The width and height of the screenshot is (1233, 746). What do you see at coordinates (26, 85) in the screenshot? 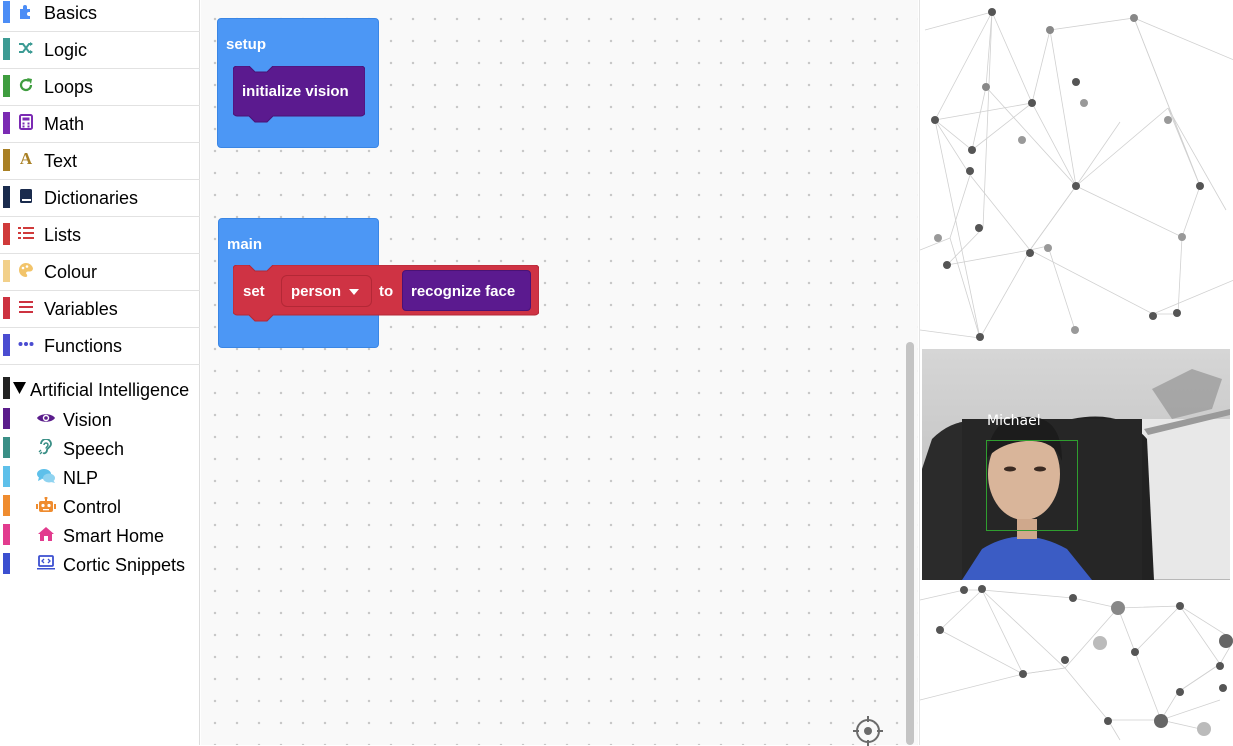
I see `loop-icon` at bounding box center [26, 85].